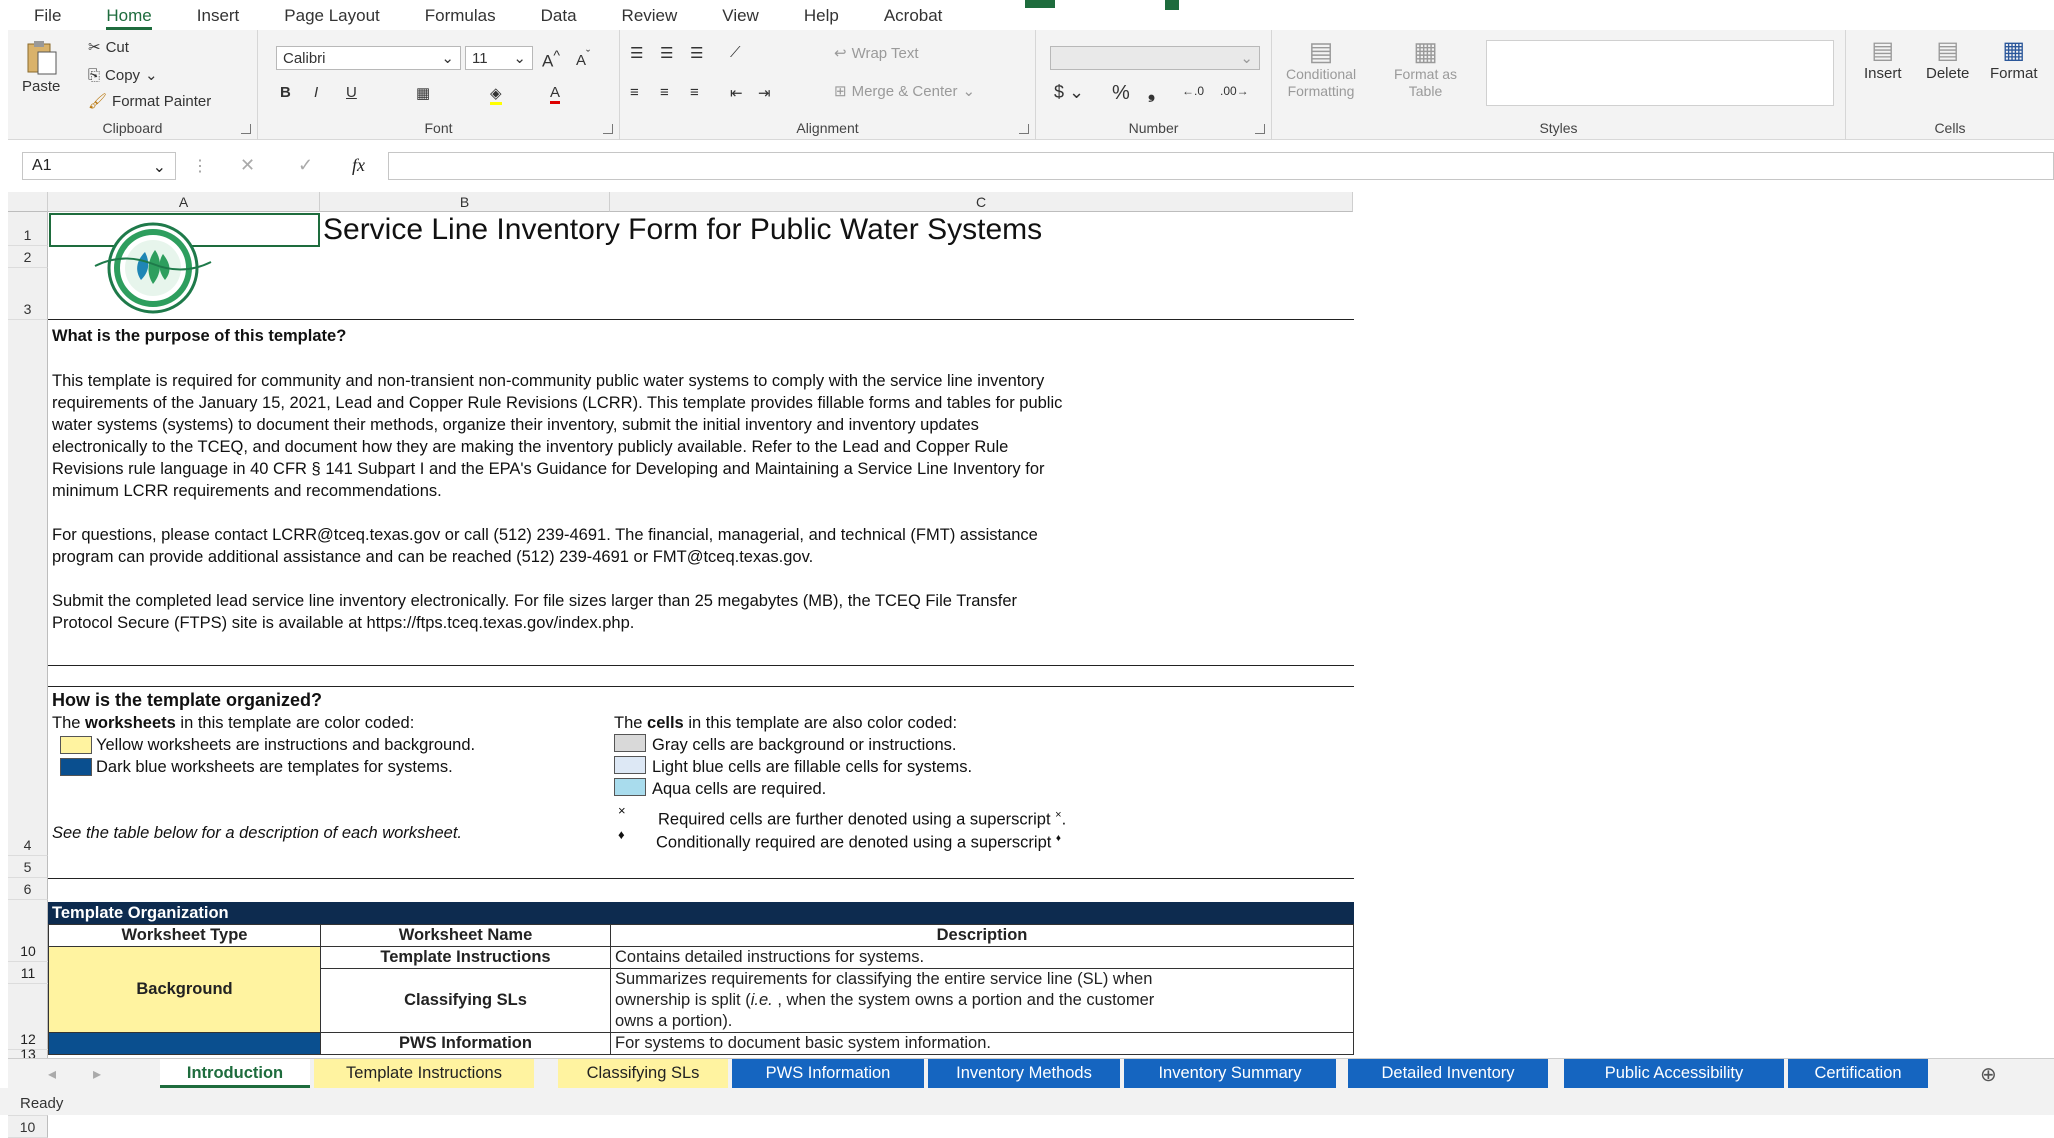  I want to click on bottom-align-button: ☰, so click(696, 53).